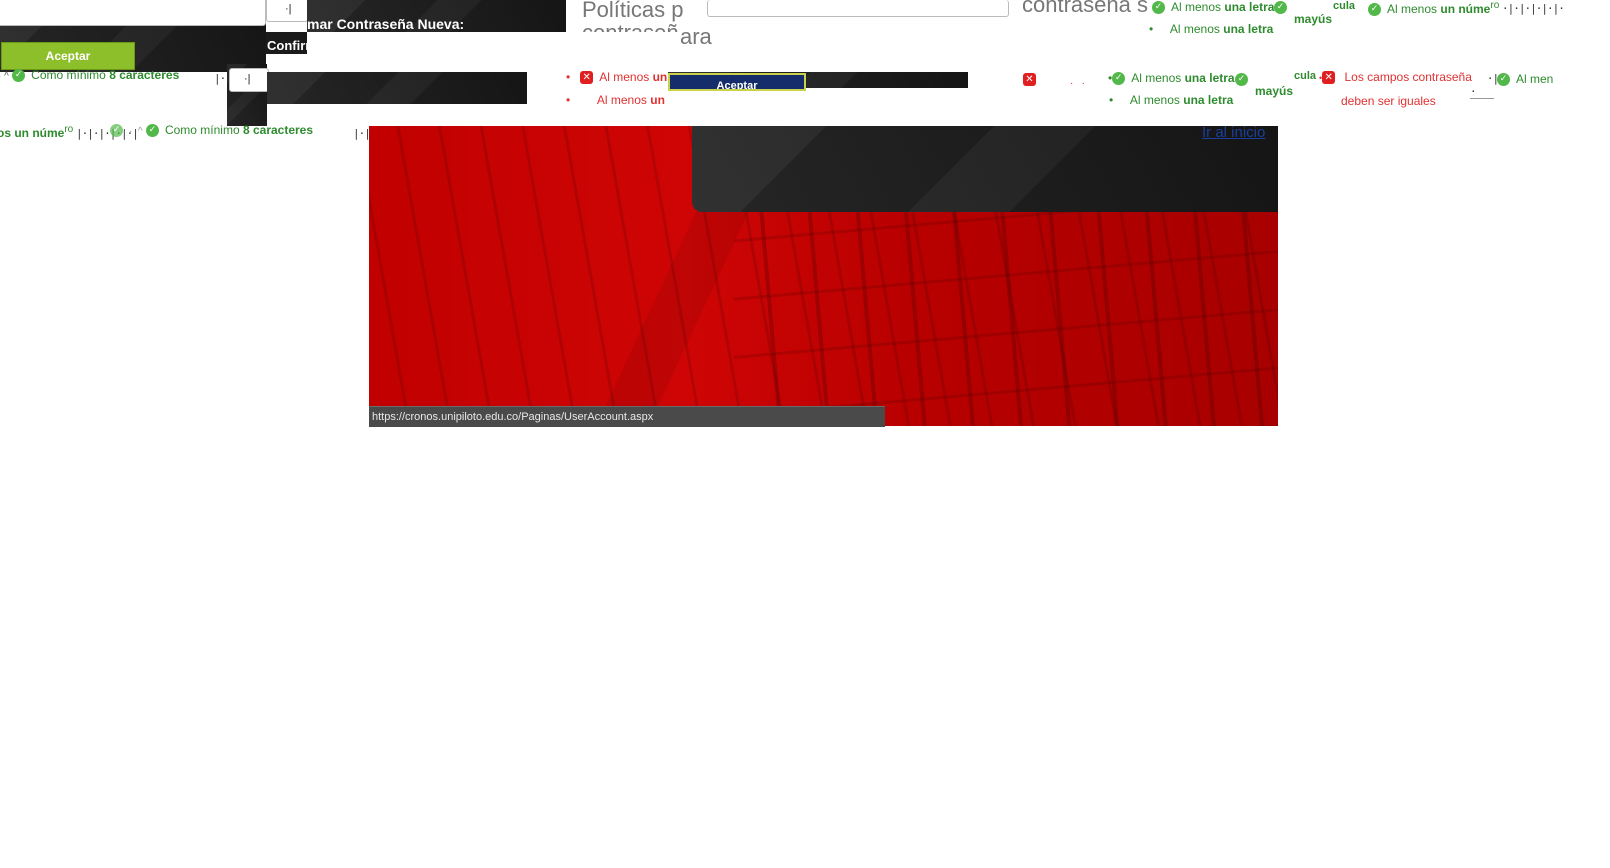 Image resolution: width=1610 pixels, height=868 pixels. Describe the element at coordinates (292, 45) in the screenshot. I see `confirm-label-fragment: Confirm` at that location.